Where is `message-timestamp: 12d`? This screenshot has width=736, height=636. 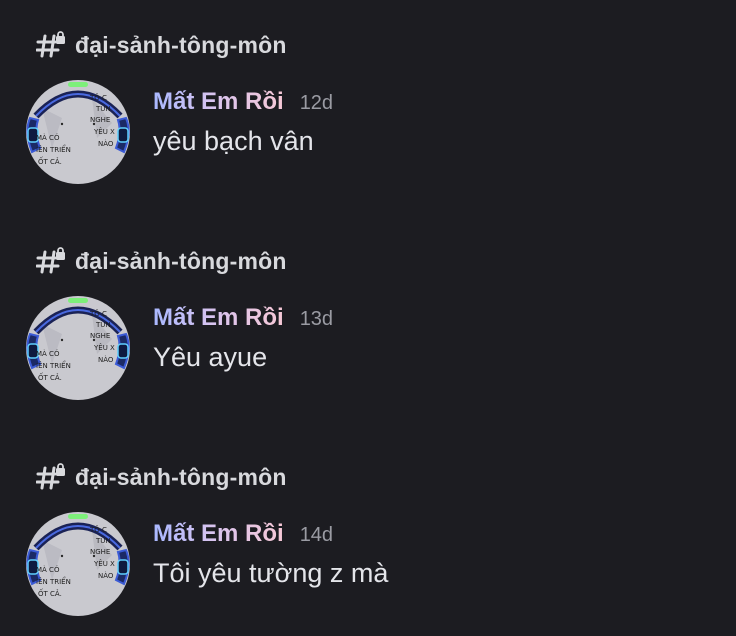
message-timestamp: 12d is located at coordinates (316, 103).